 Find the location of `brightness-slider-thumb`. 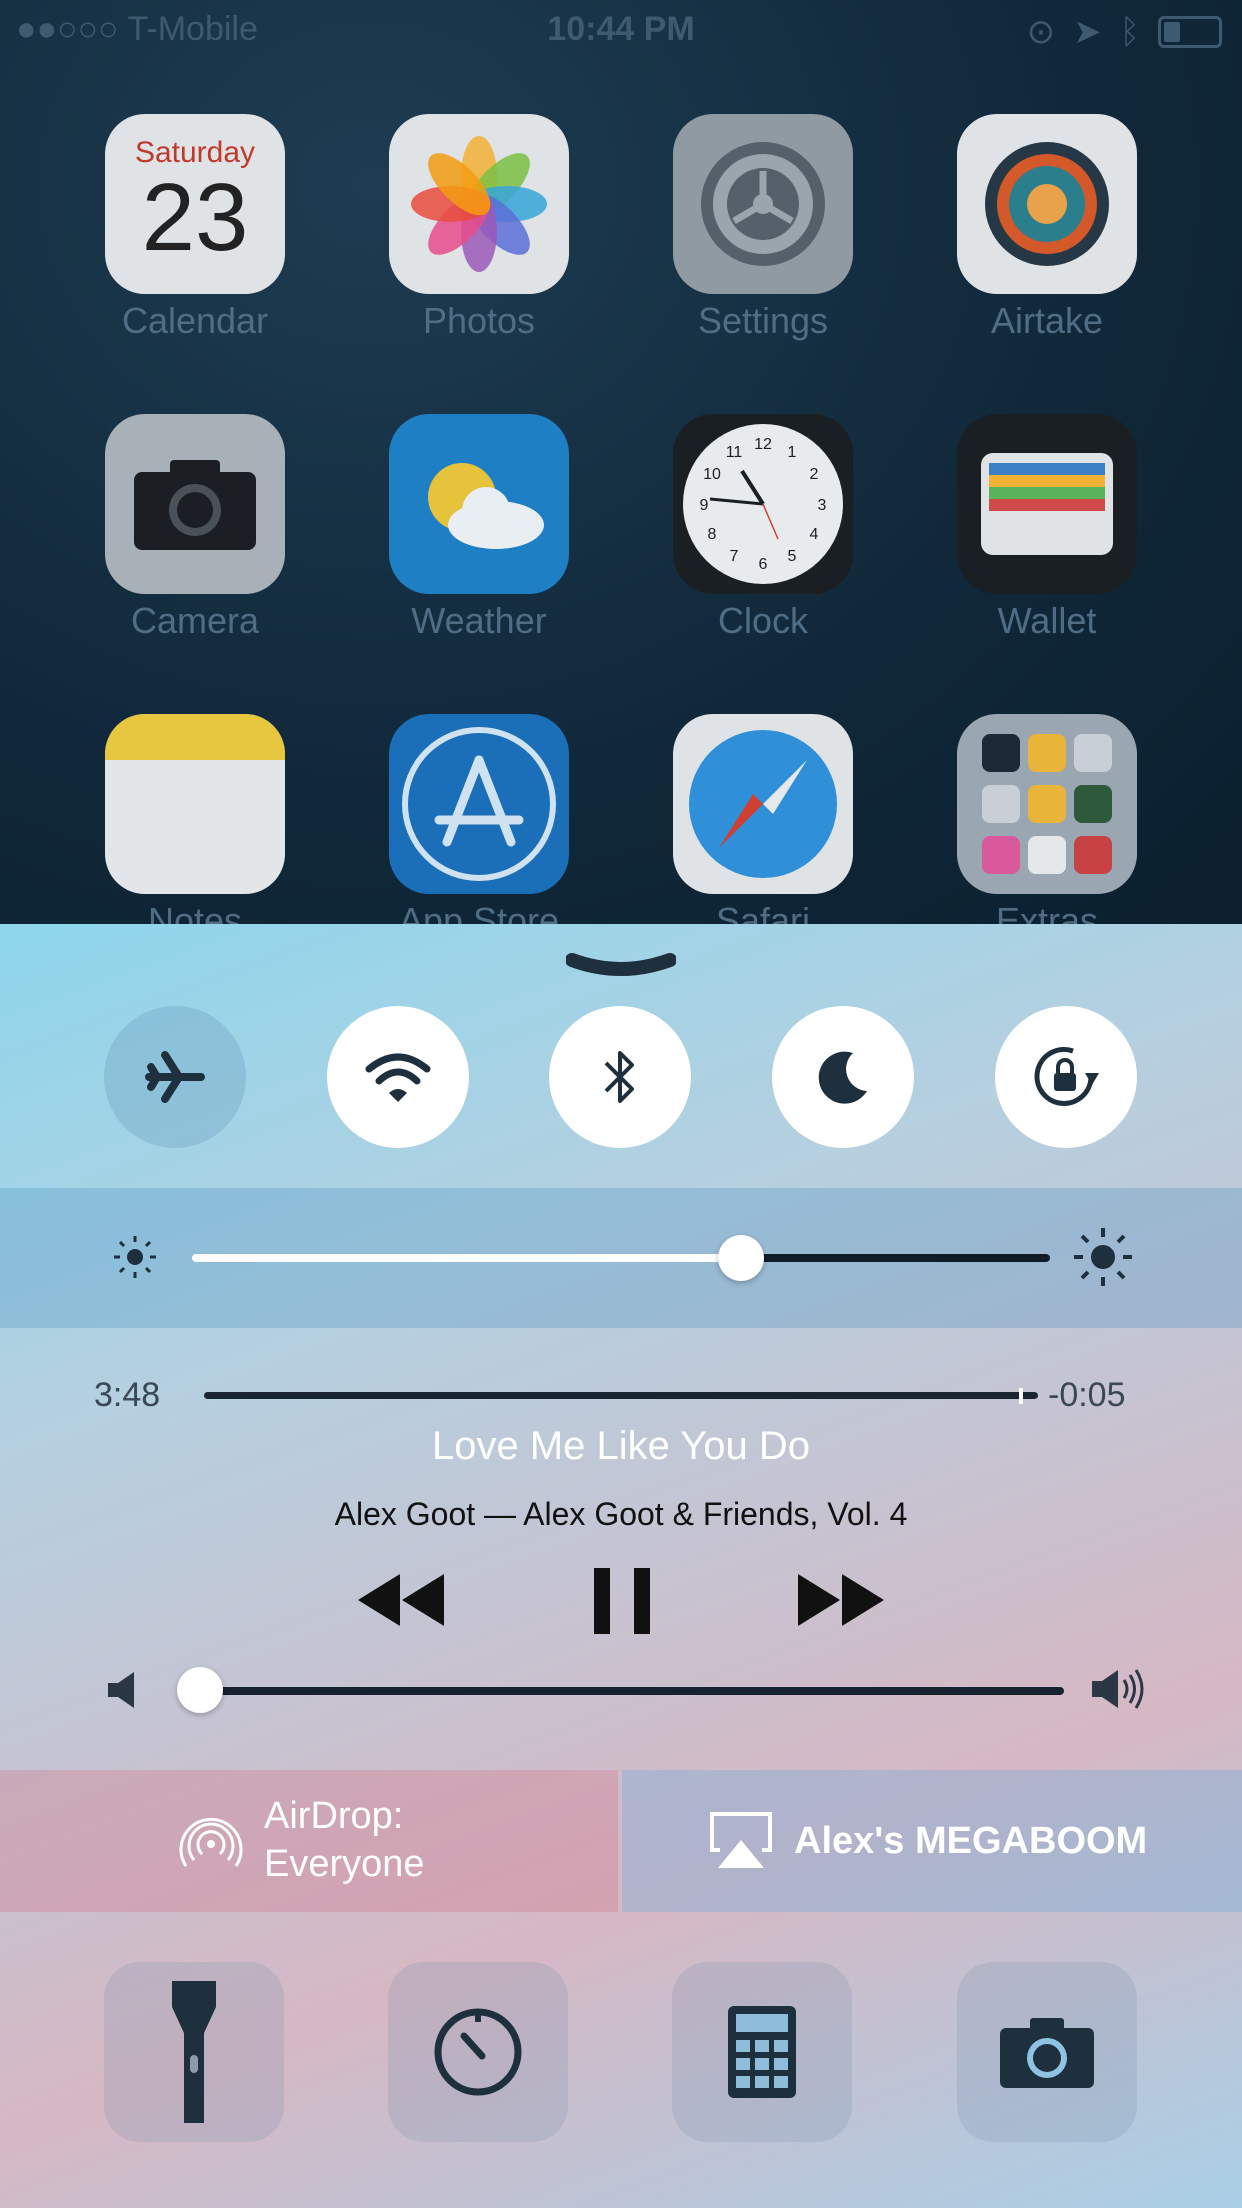

brightness-slider-thumb is located at coordinates (741, 1258).